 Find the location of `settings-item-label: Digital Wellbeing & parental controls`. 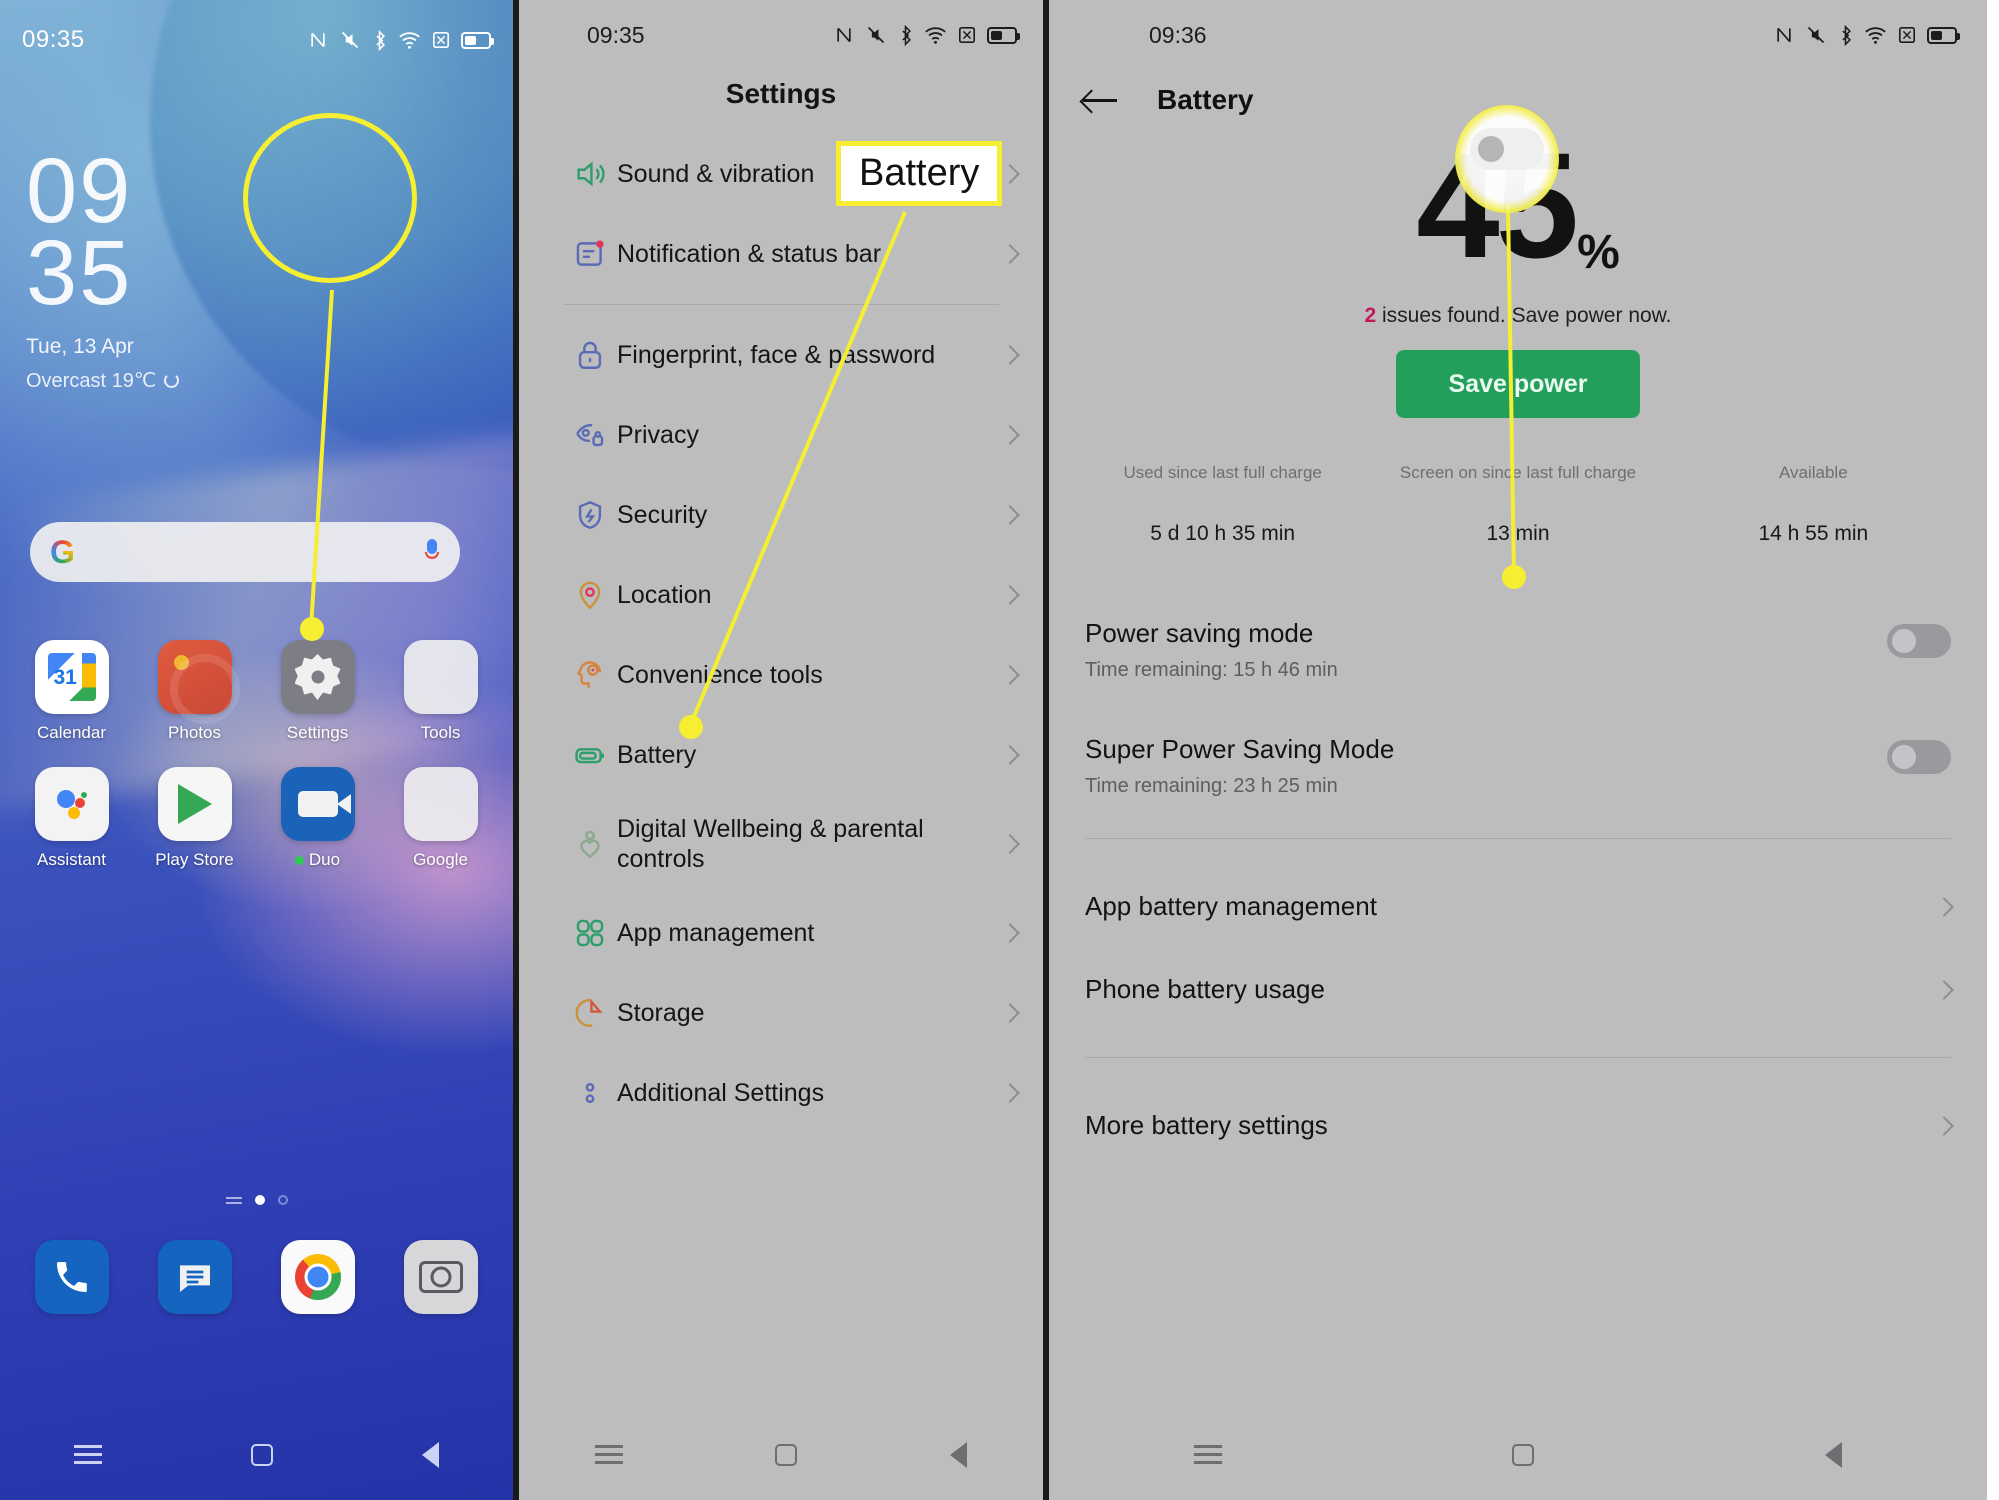

settings-item-label: Digital Wellbeing & parental controls is located at coordinates (770, 844).